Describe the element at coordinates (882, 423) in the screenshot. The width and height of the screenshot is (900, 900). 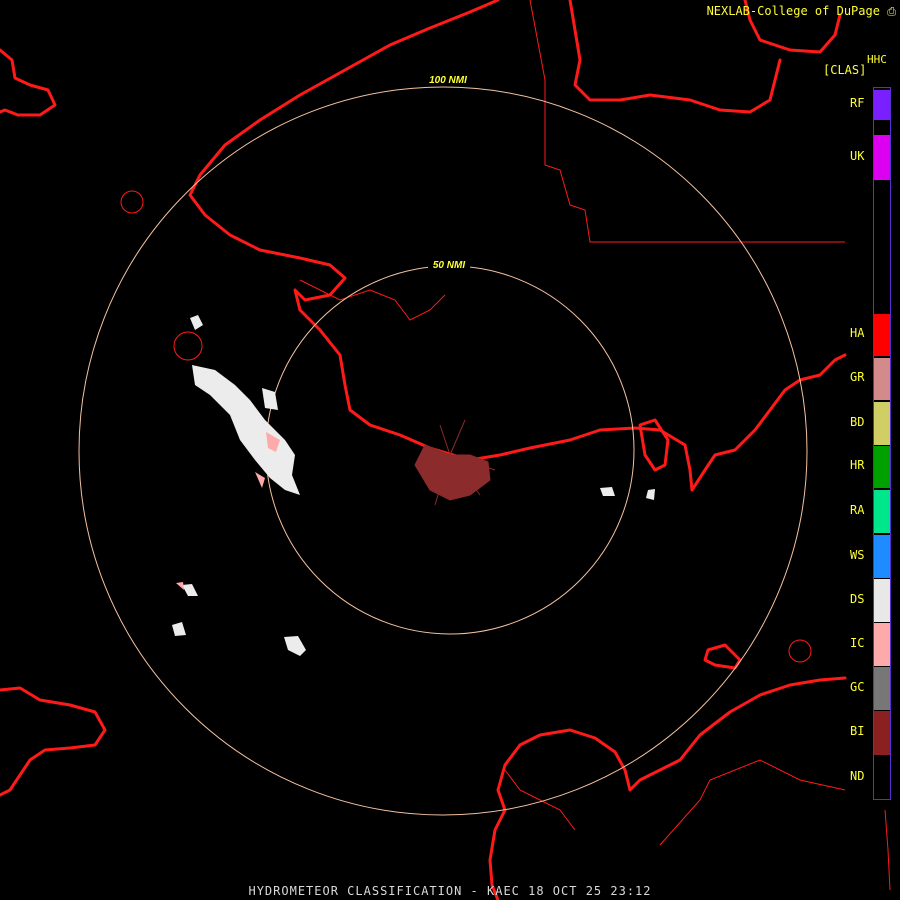
I see `legend-swatch-bd` at that location.